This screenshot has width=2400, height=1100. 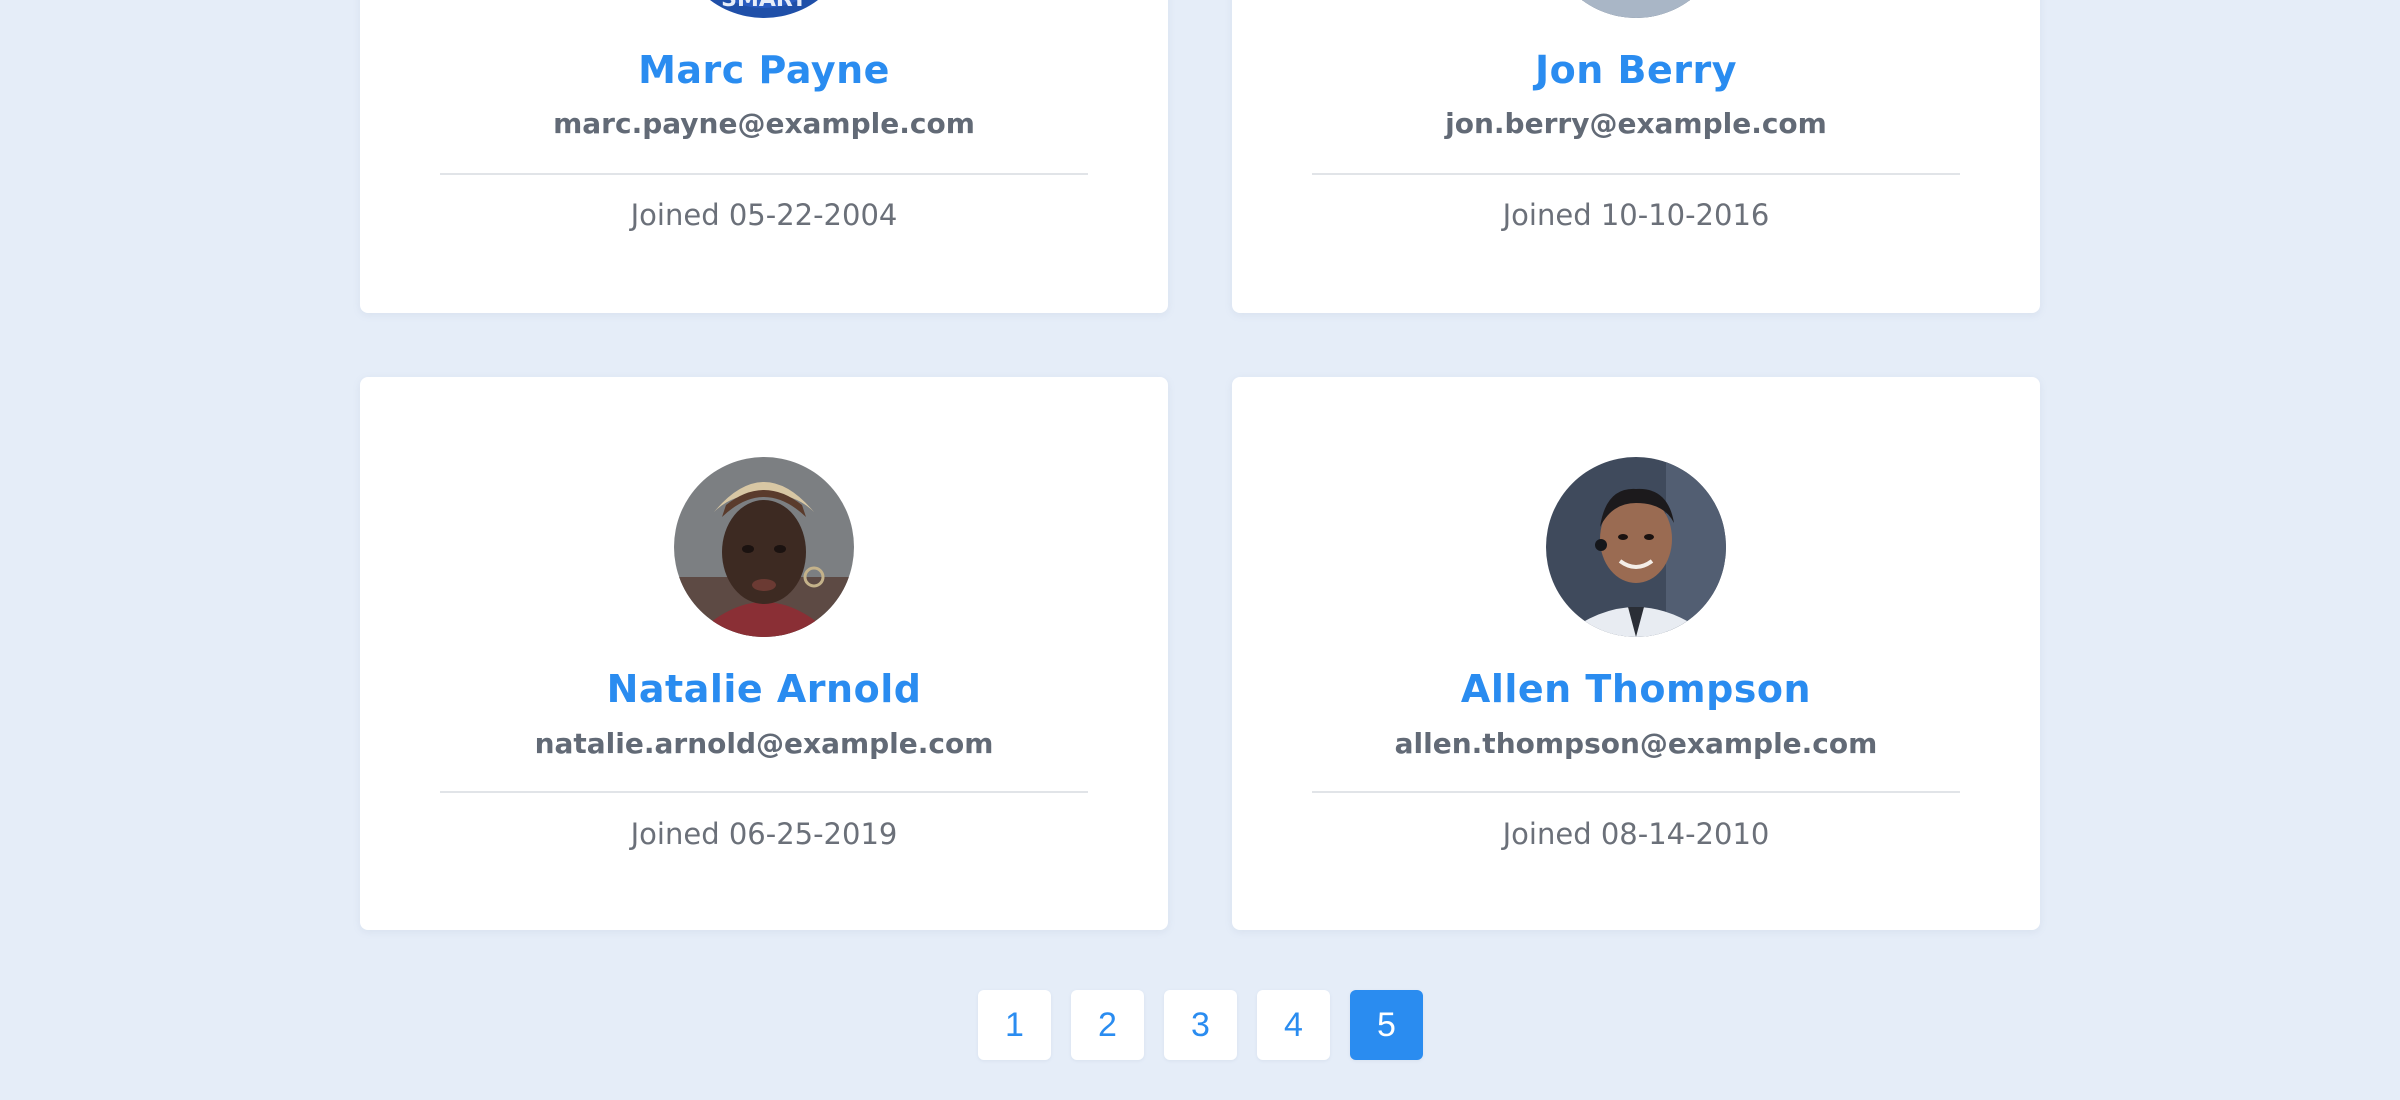 What do you see at coordinates (1014, 1025) in the screenshot?
I see `page-button-1: 1` at bounding box center [1014, 1025].